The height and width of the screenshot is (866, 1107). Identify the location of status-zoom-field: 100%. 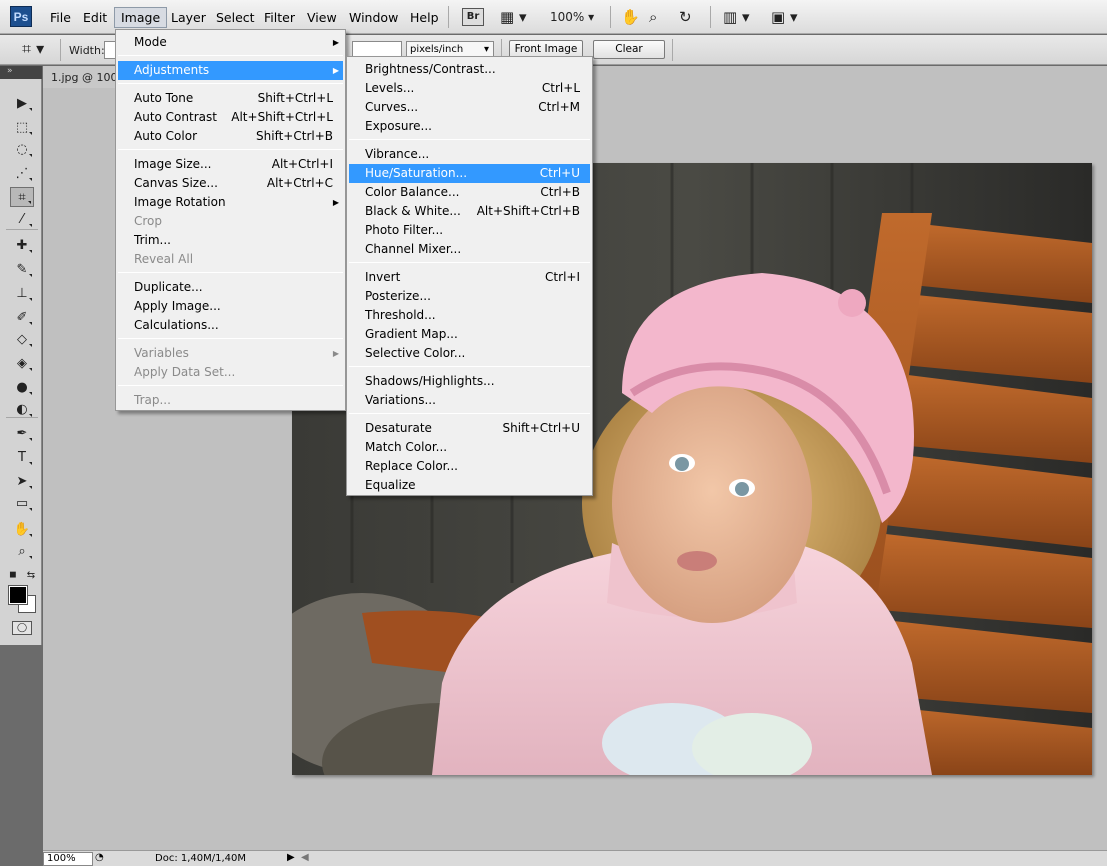
(68, 859).